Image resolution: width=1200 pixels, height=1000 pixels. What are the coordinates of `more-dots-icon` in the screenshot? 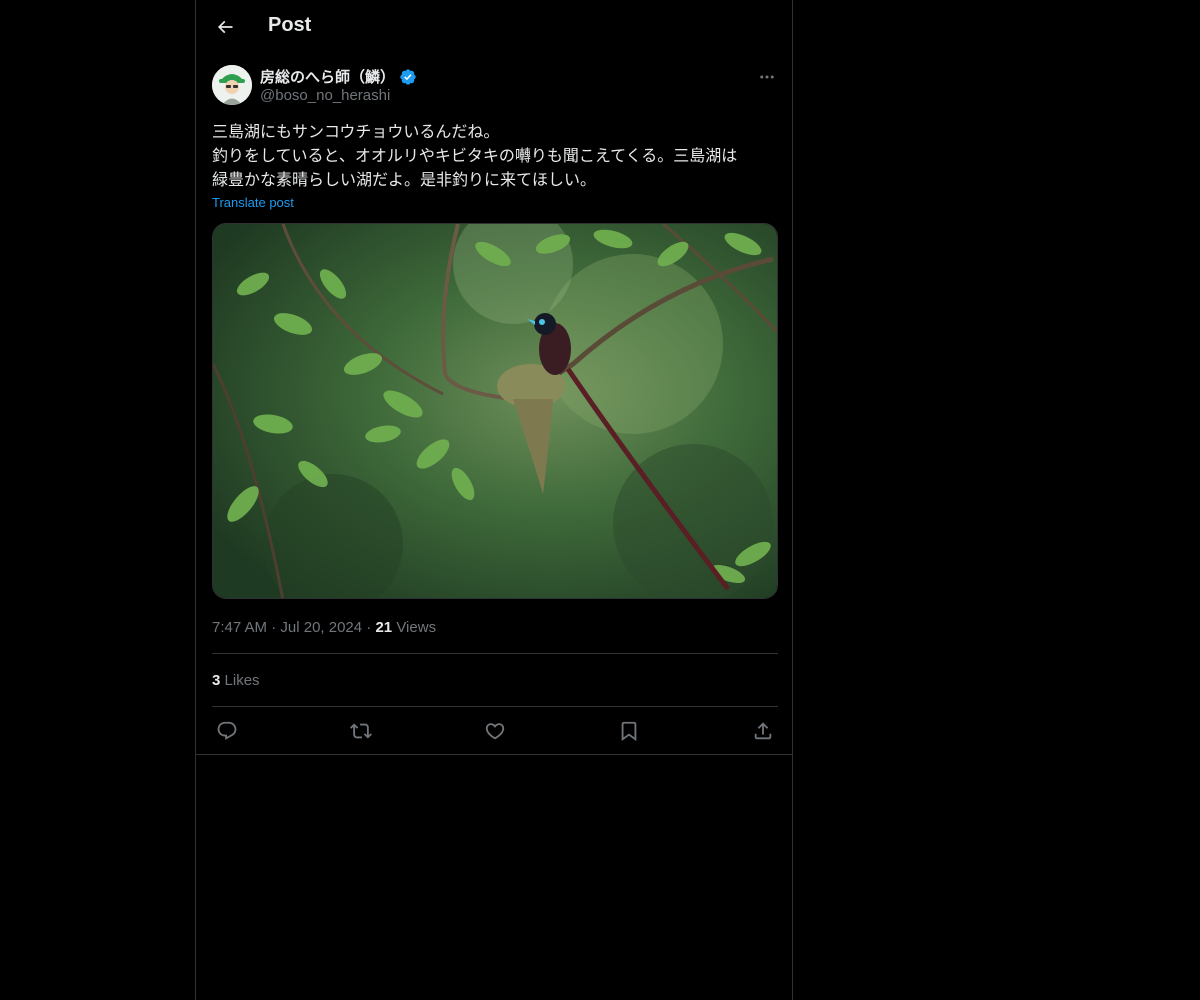 It's located at (767, 77).